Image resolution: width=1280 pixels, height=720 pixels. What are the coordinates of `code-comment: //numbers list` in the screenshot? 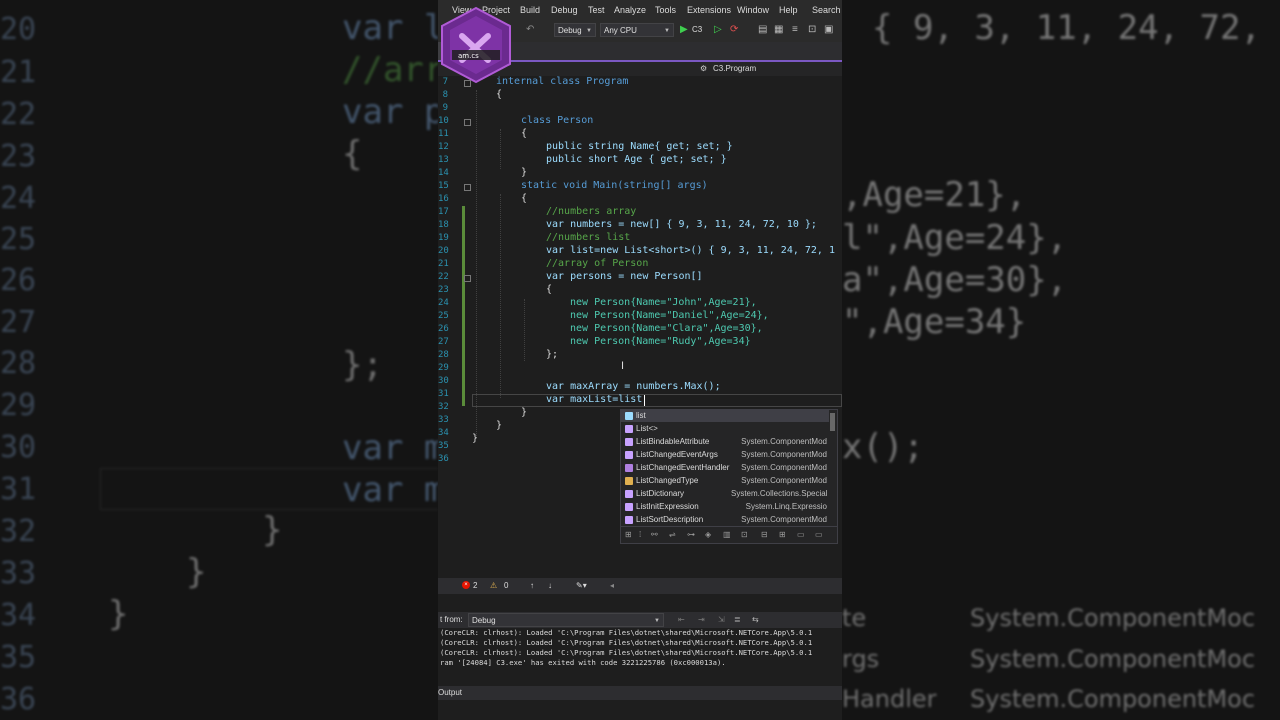 It's located at (588, 237).